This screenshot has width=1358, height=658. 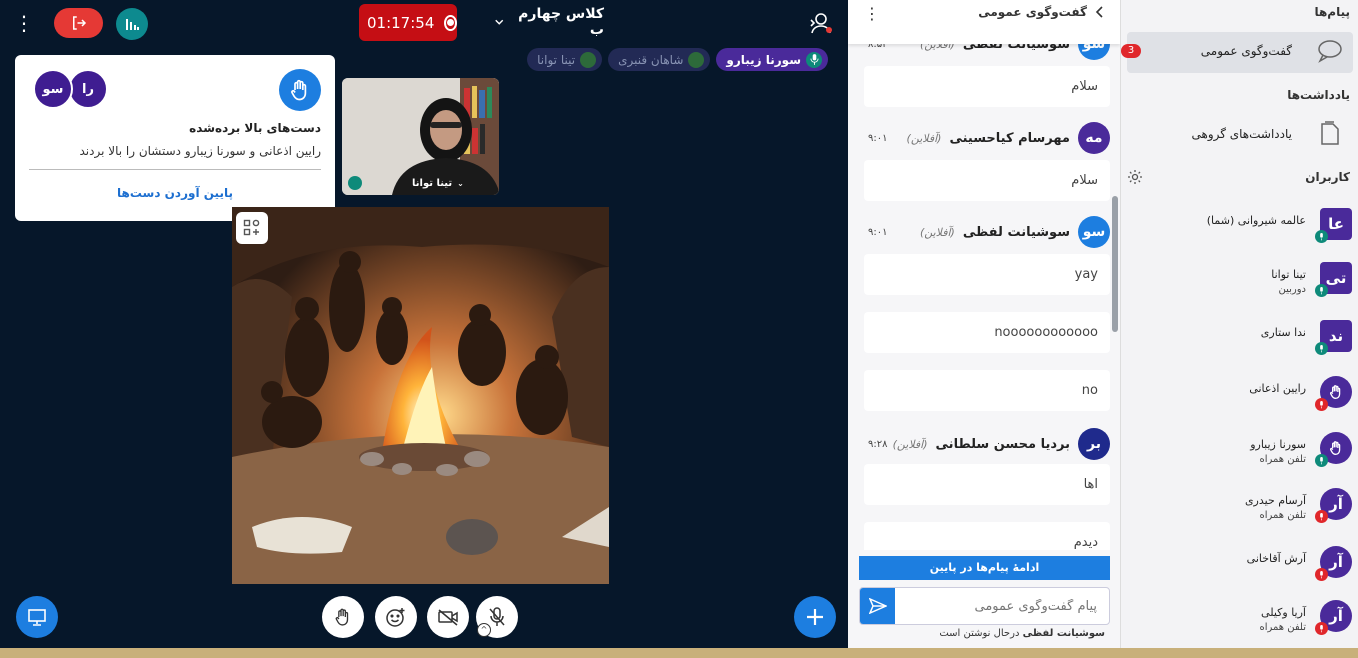 What do you see at coordinates (985, 232) in the screenshot?
I see `chat-message-header: سو سوشیانت لفظی (آفلاین) ۹:۰۱` at bounding box center [985, 232].